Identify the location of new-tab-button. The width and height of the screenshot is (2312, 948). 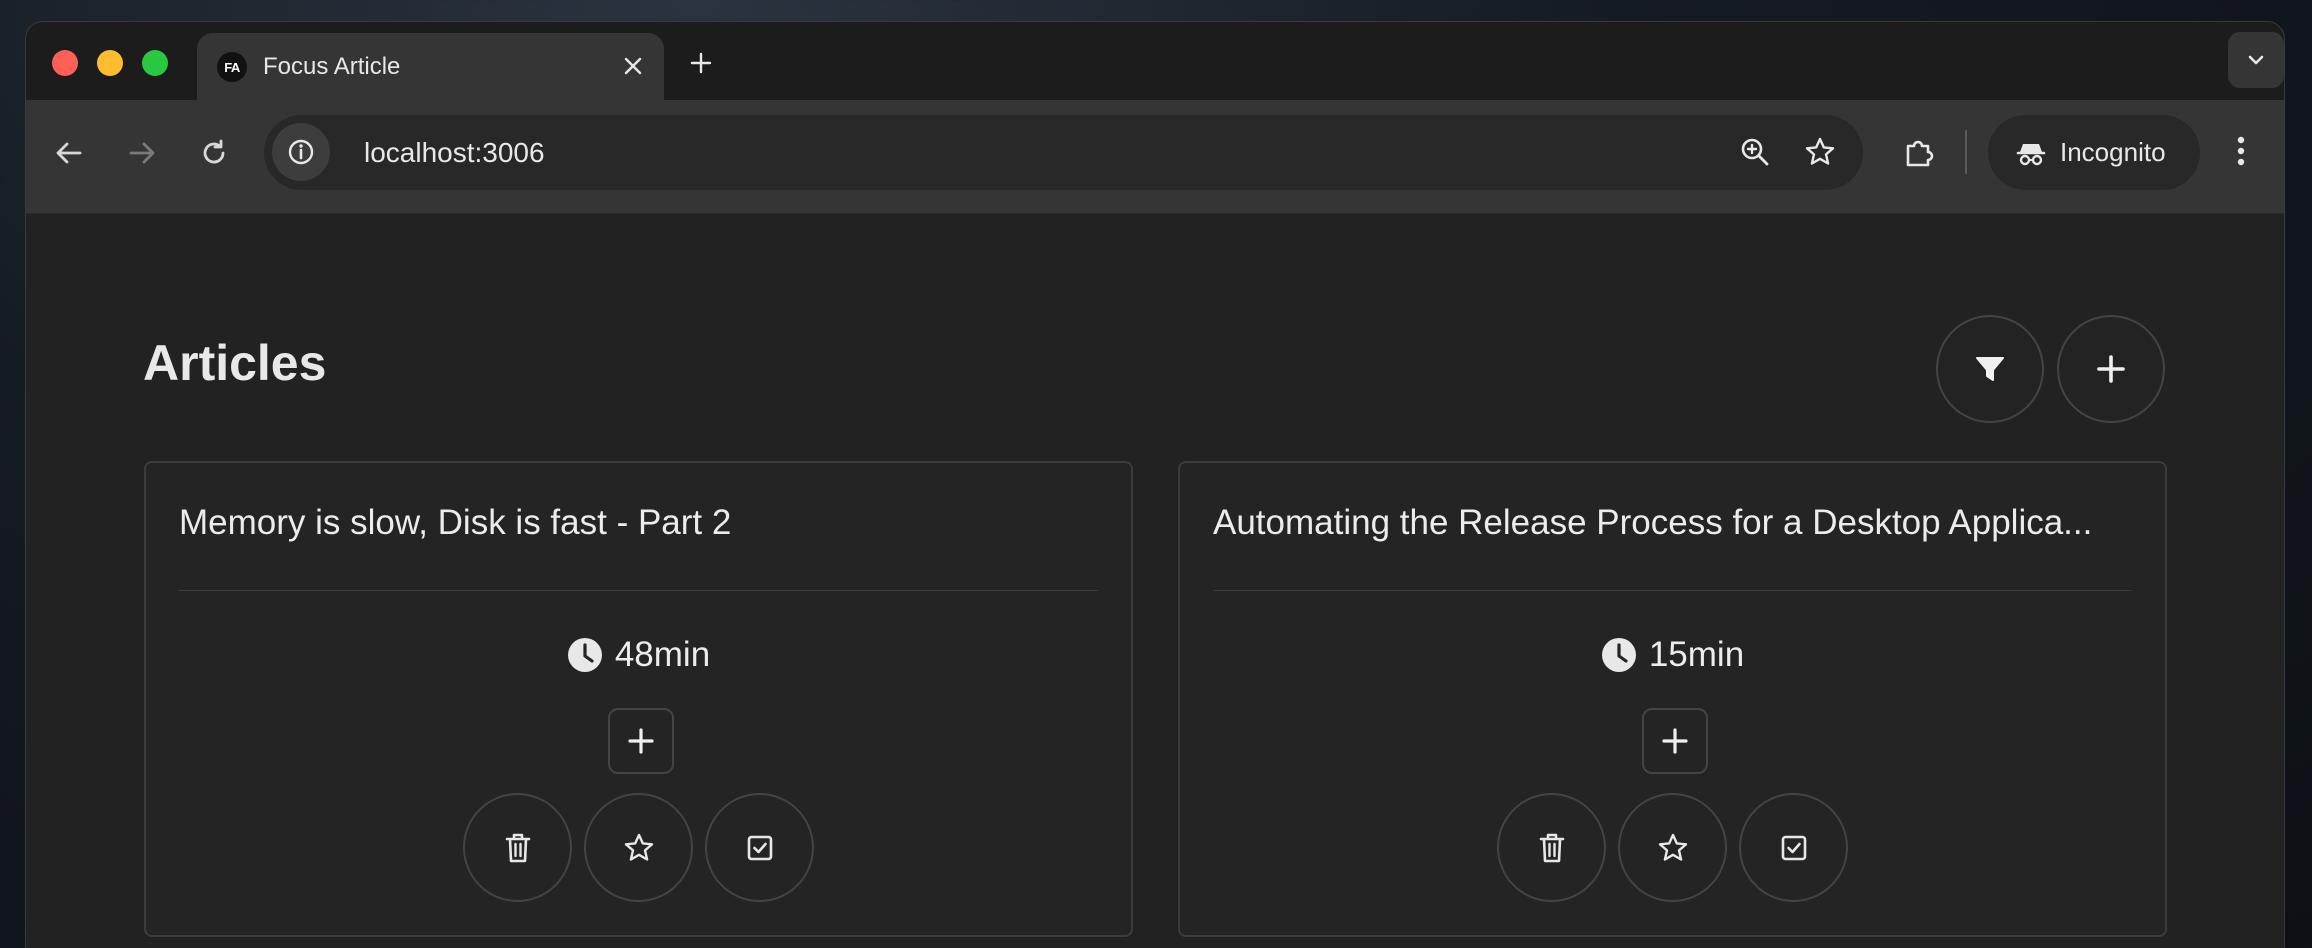
(701, 63).